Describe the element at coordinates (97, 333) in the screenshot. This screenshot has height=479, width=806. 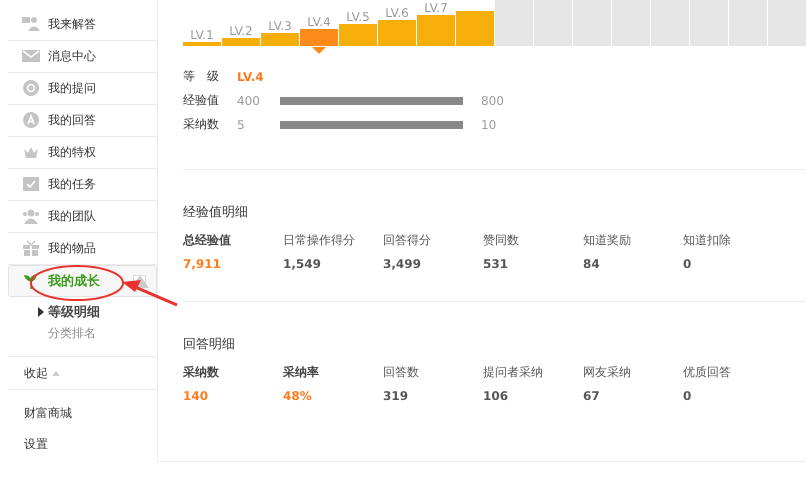
I see `submenu-item: 分类排名` at that location.